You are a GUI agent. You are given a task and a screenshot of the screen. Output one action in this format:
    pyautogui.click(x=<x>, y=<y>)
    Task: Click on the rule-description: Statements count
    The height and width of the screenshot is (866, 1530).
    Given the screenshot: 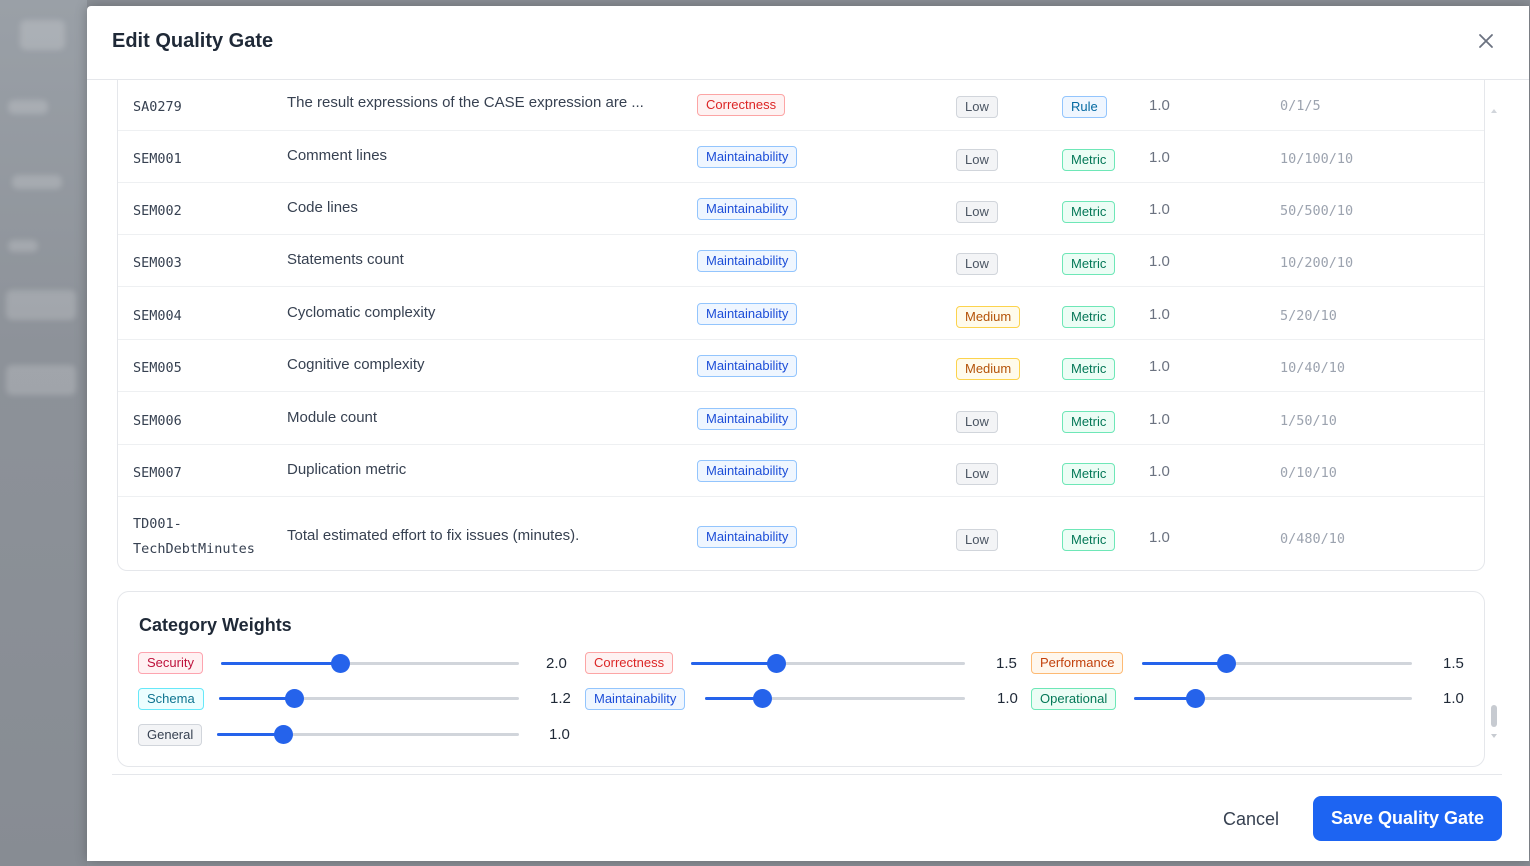 What is the action you would take?
    pyautogui.click(x=345, y=259)
    